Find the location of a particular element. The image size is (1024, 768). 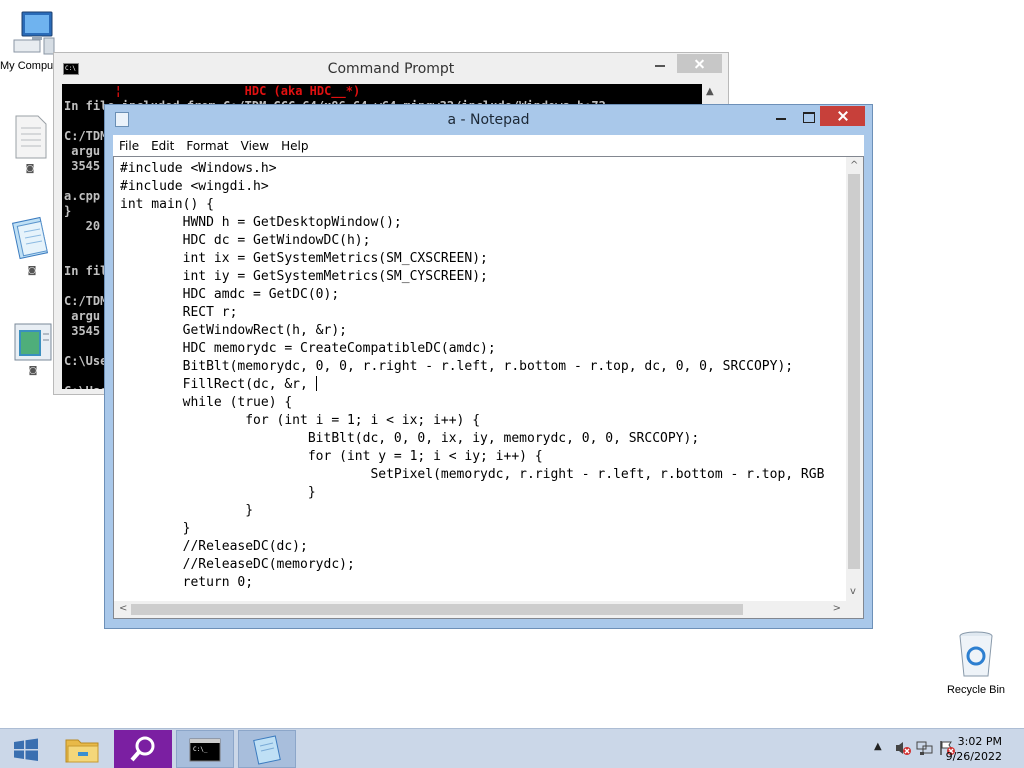

code-line: HDC amdc = GetDC(0); is located at coordinates (230, 294).